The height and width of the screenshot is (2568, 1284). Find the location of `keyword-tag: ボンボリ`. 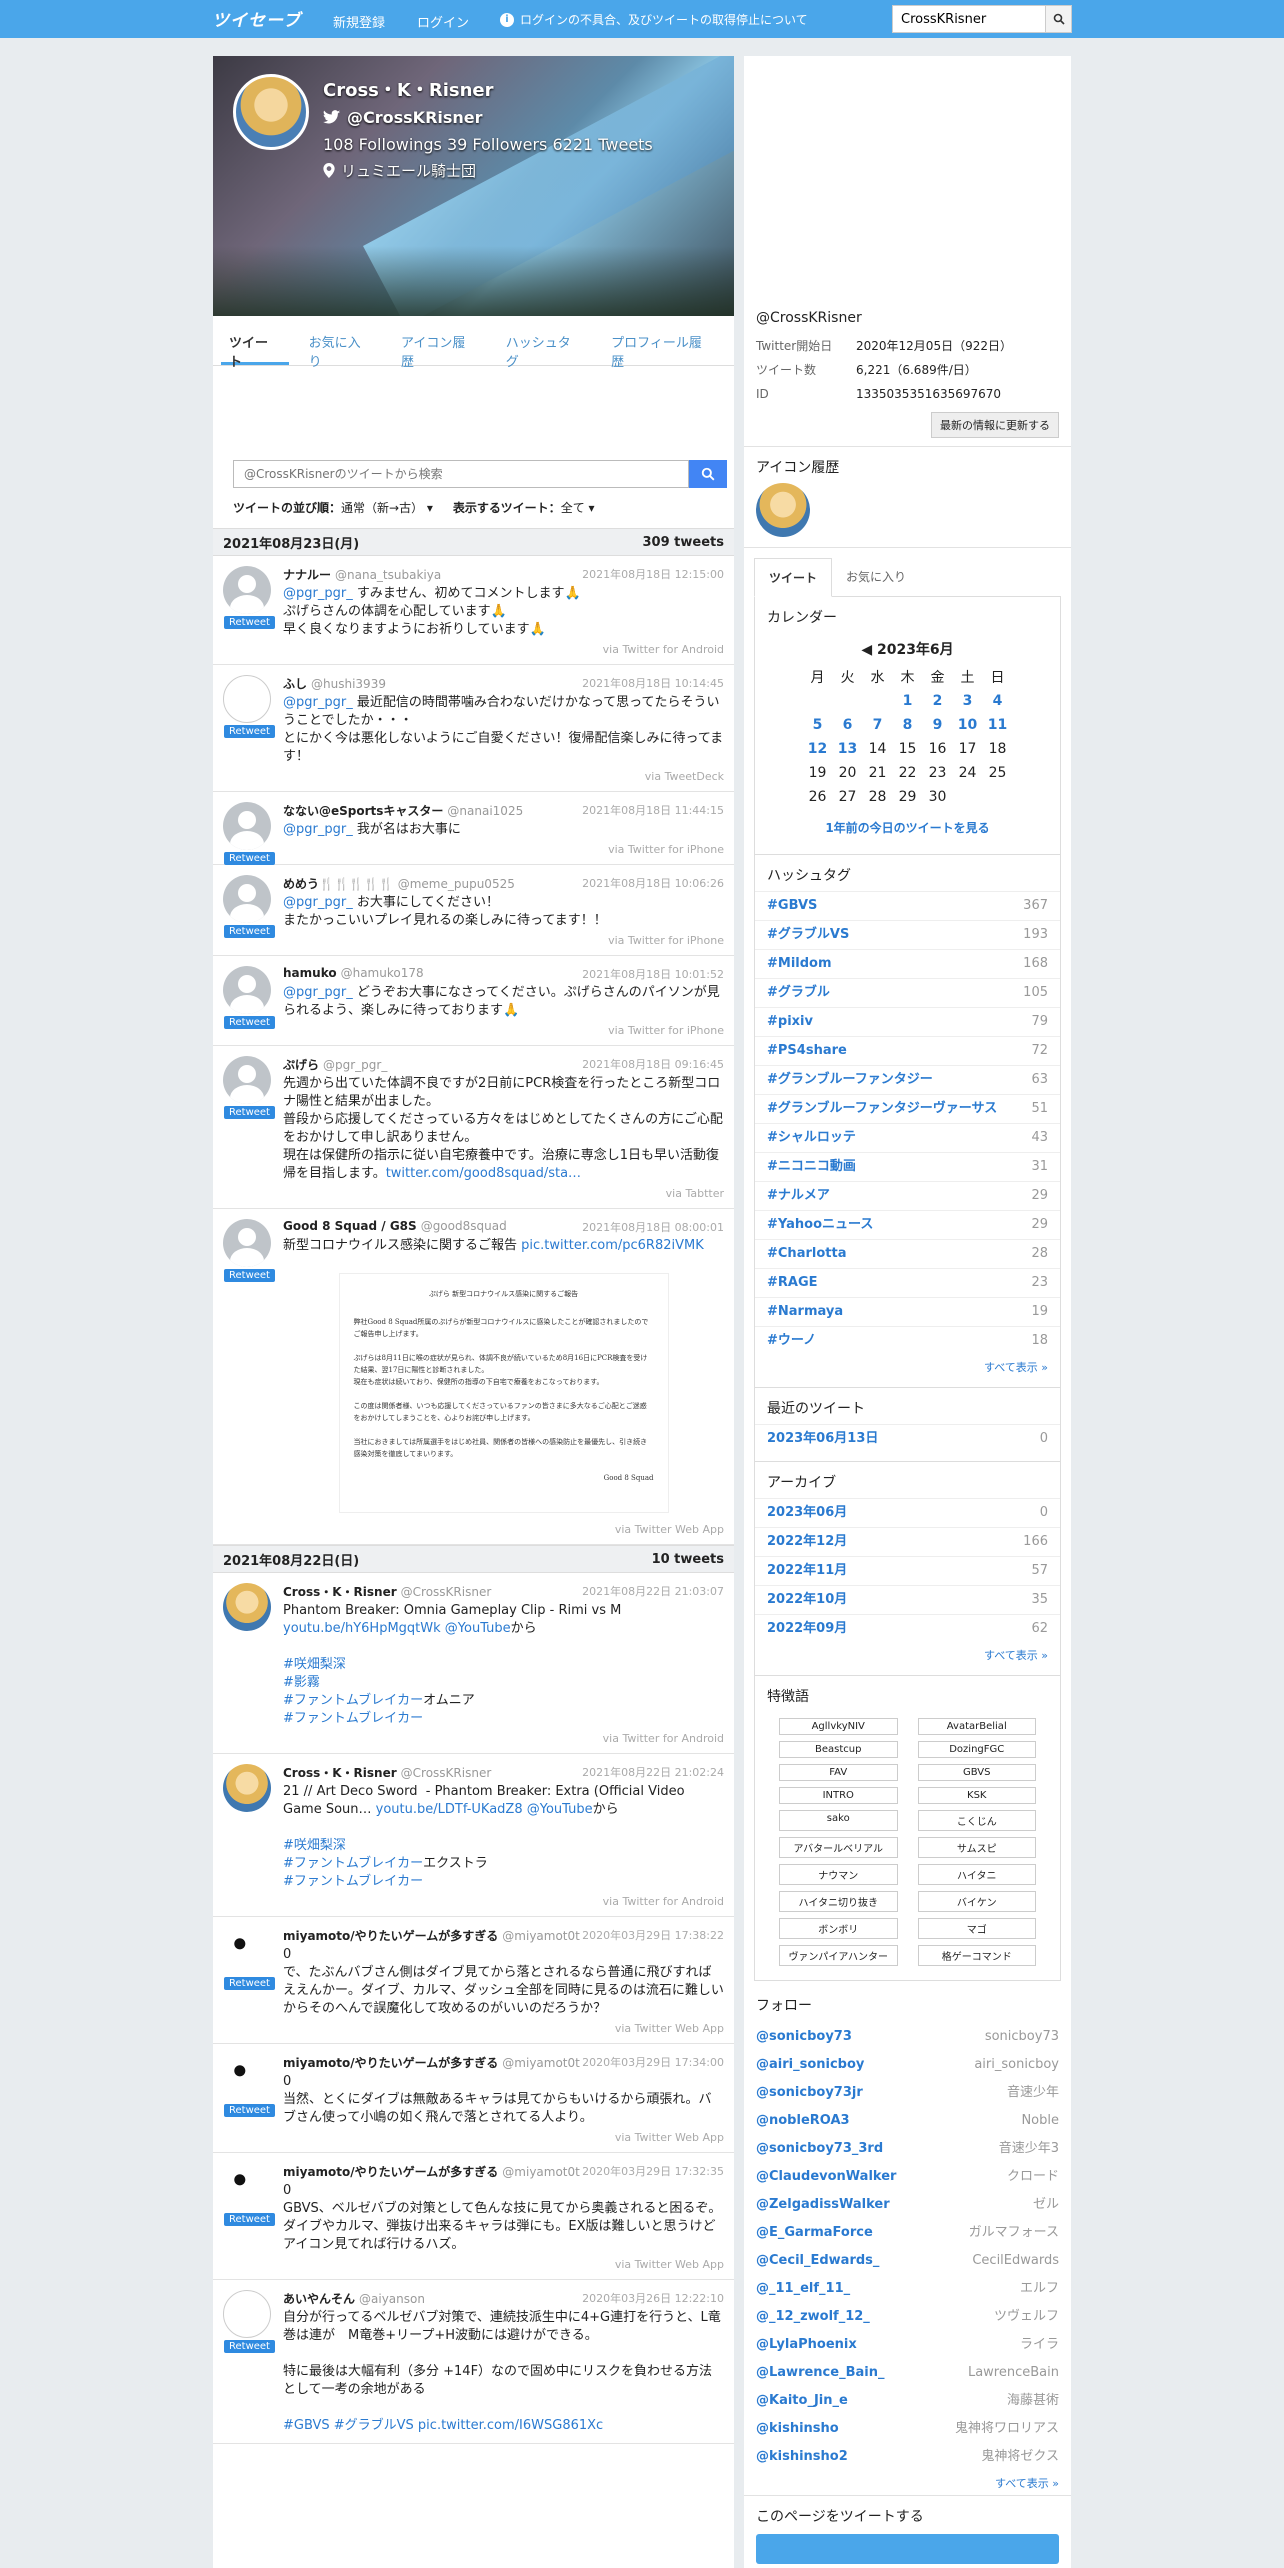

keyword-tag: ボンボリ is located at coordinates (838, 1928).